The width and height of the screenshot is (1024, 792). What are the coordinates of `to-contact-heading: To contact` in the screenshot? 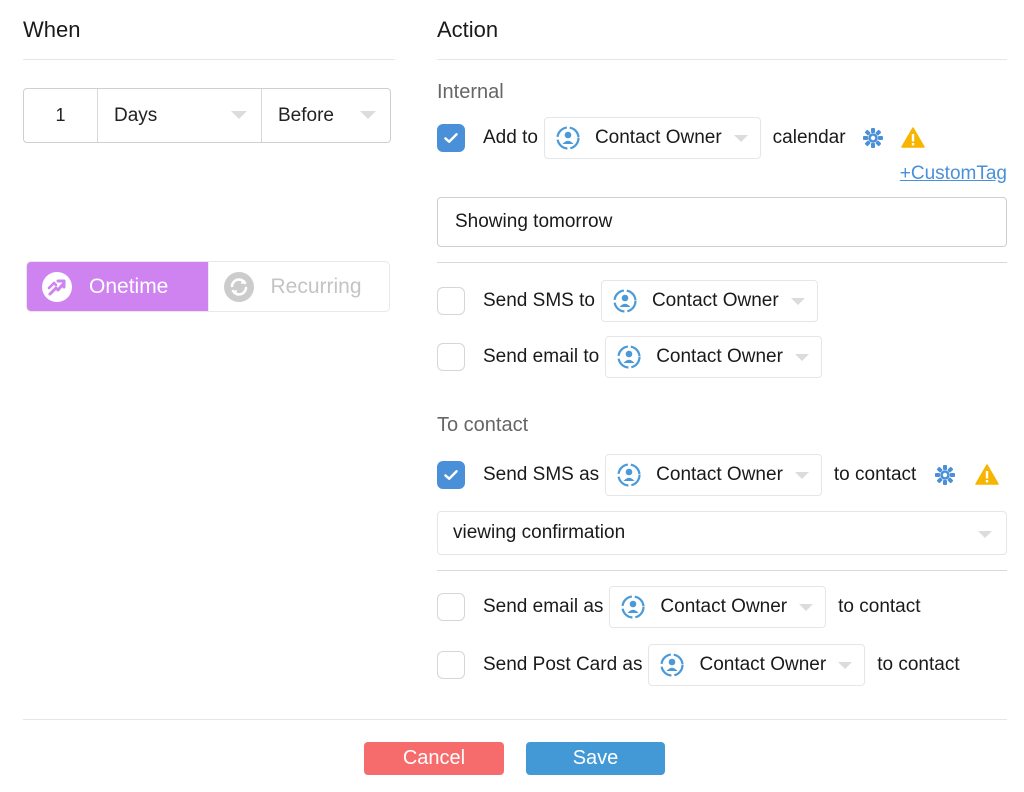 It's located at (483, 425).